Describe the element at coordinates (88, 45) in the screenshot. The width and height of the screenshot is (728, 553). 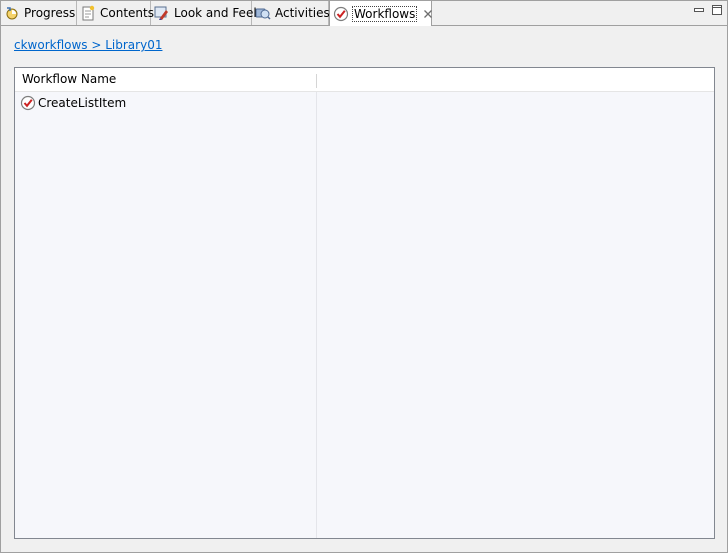
I see `breadcrumb: ckworkflows > Library01` at that location.